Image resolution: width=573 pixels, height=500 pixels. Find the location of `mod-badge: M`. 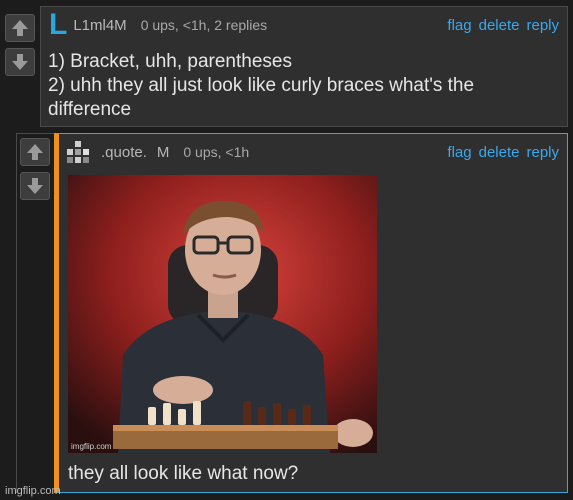

mod-badge: M is located at coordinates (163, 152).